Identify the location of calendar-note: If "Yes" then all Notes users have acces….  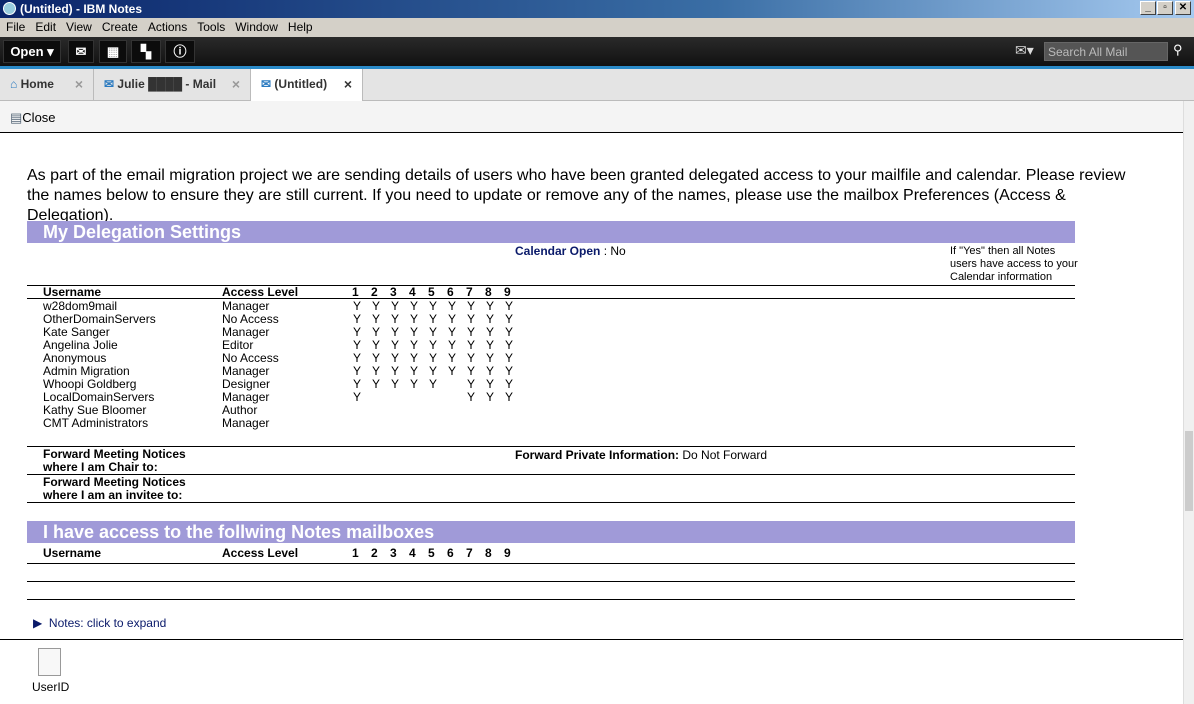
(1014, 264).